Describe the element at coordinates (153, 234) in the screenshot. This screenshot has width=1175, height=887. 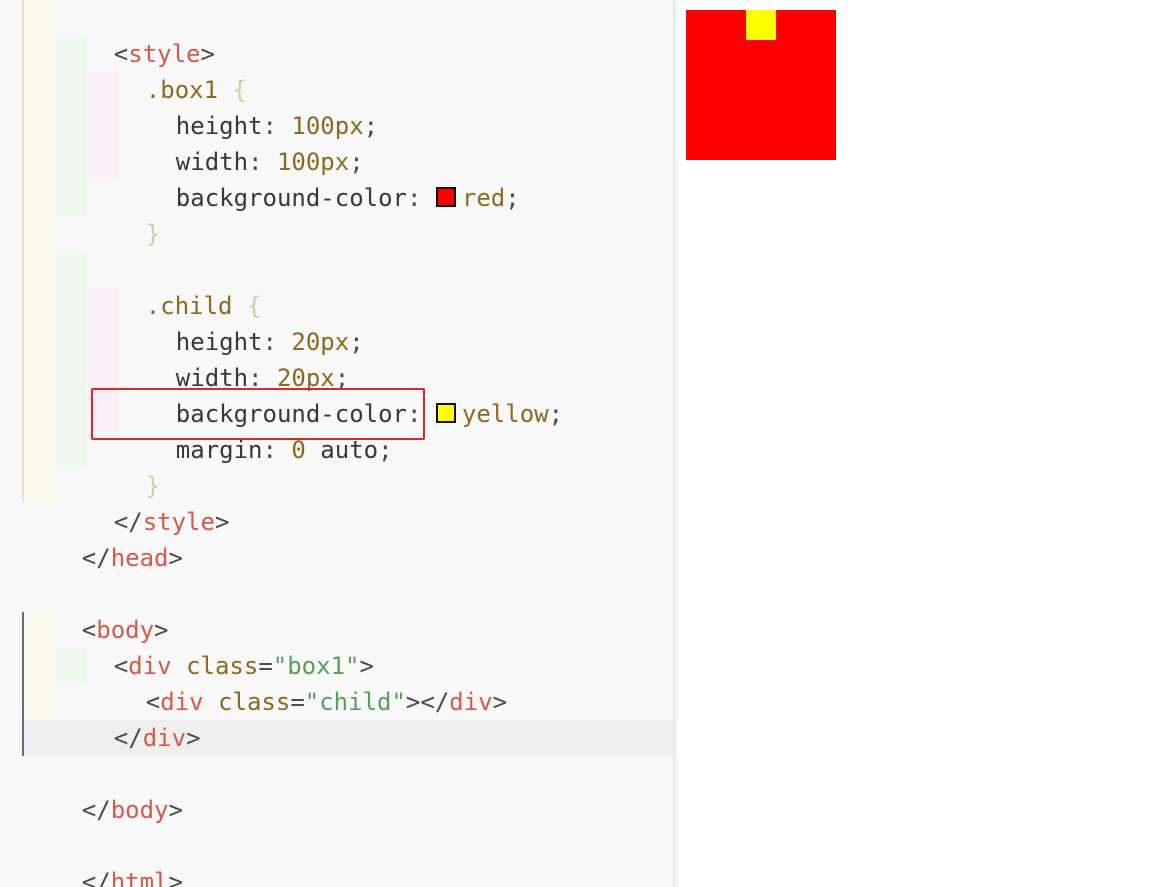
I see `css-brace: }` at that location.